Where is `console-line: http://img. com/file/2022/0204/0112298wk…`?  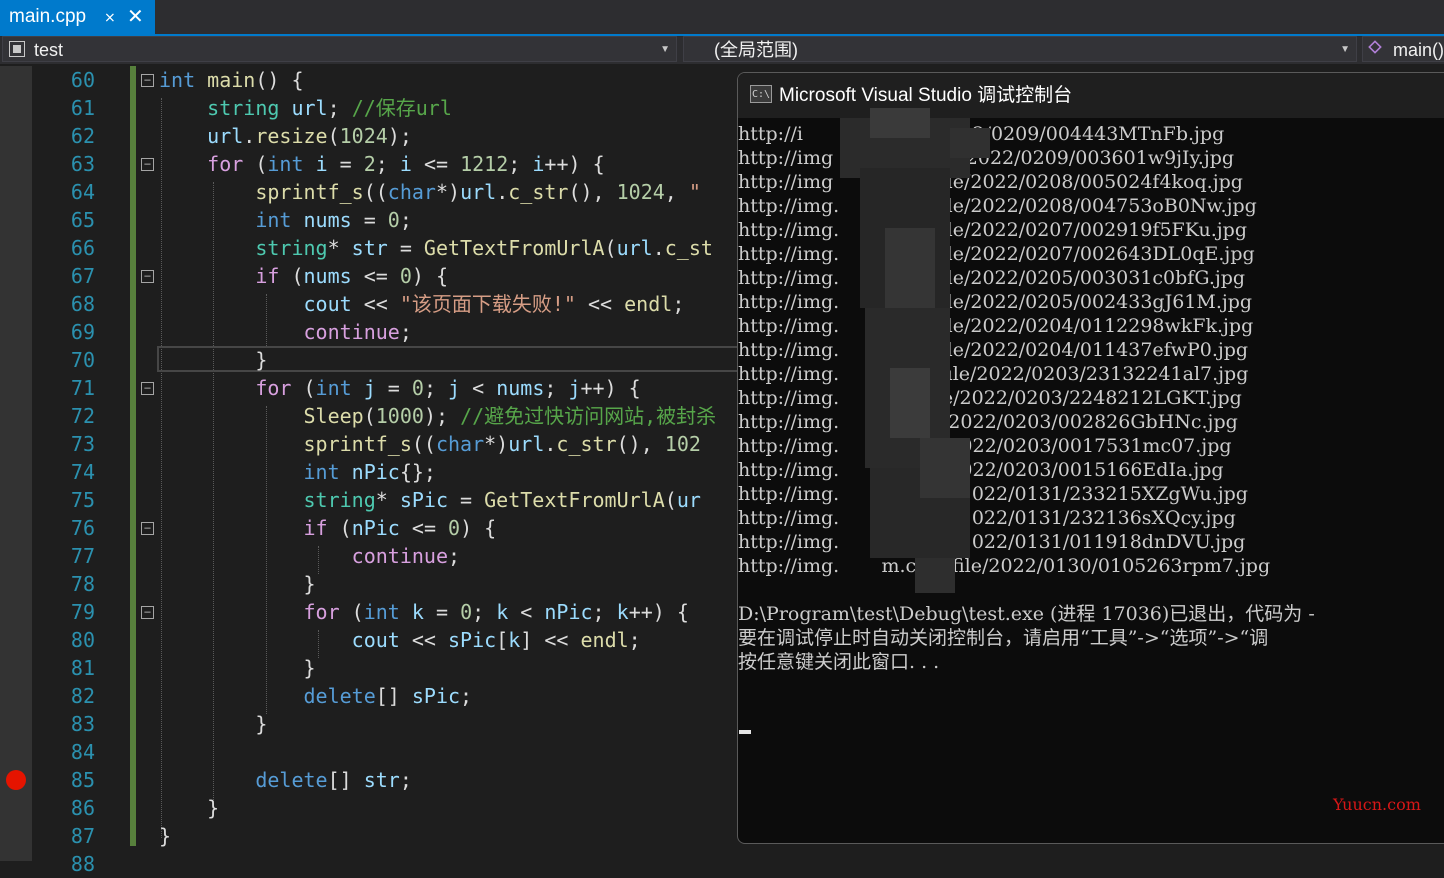
console-line: http://img. com/file/2022/0204/0112298wk… is located at coordinates (996, 326).